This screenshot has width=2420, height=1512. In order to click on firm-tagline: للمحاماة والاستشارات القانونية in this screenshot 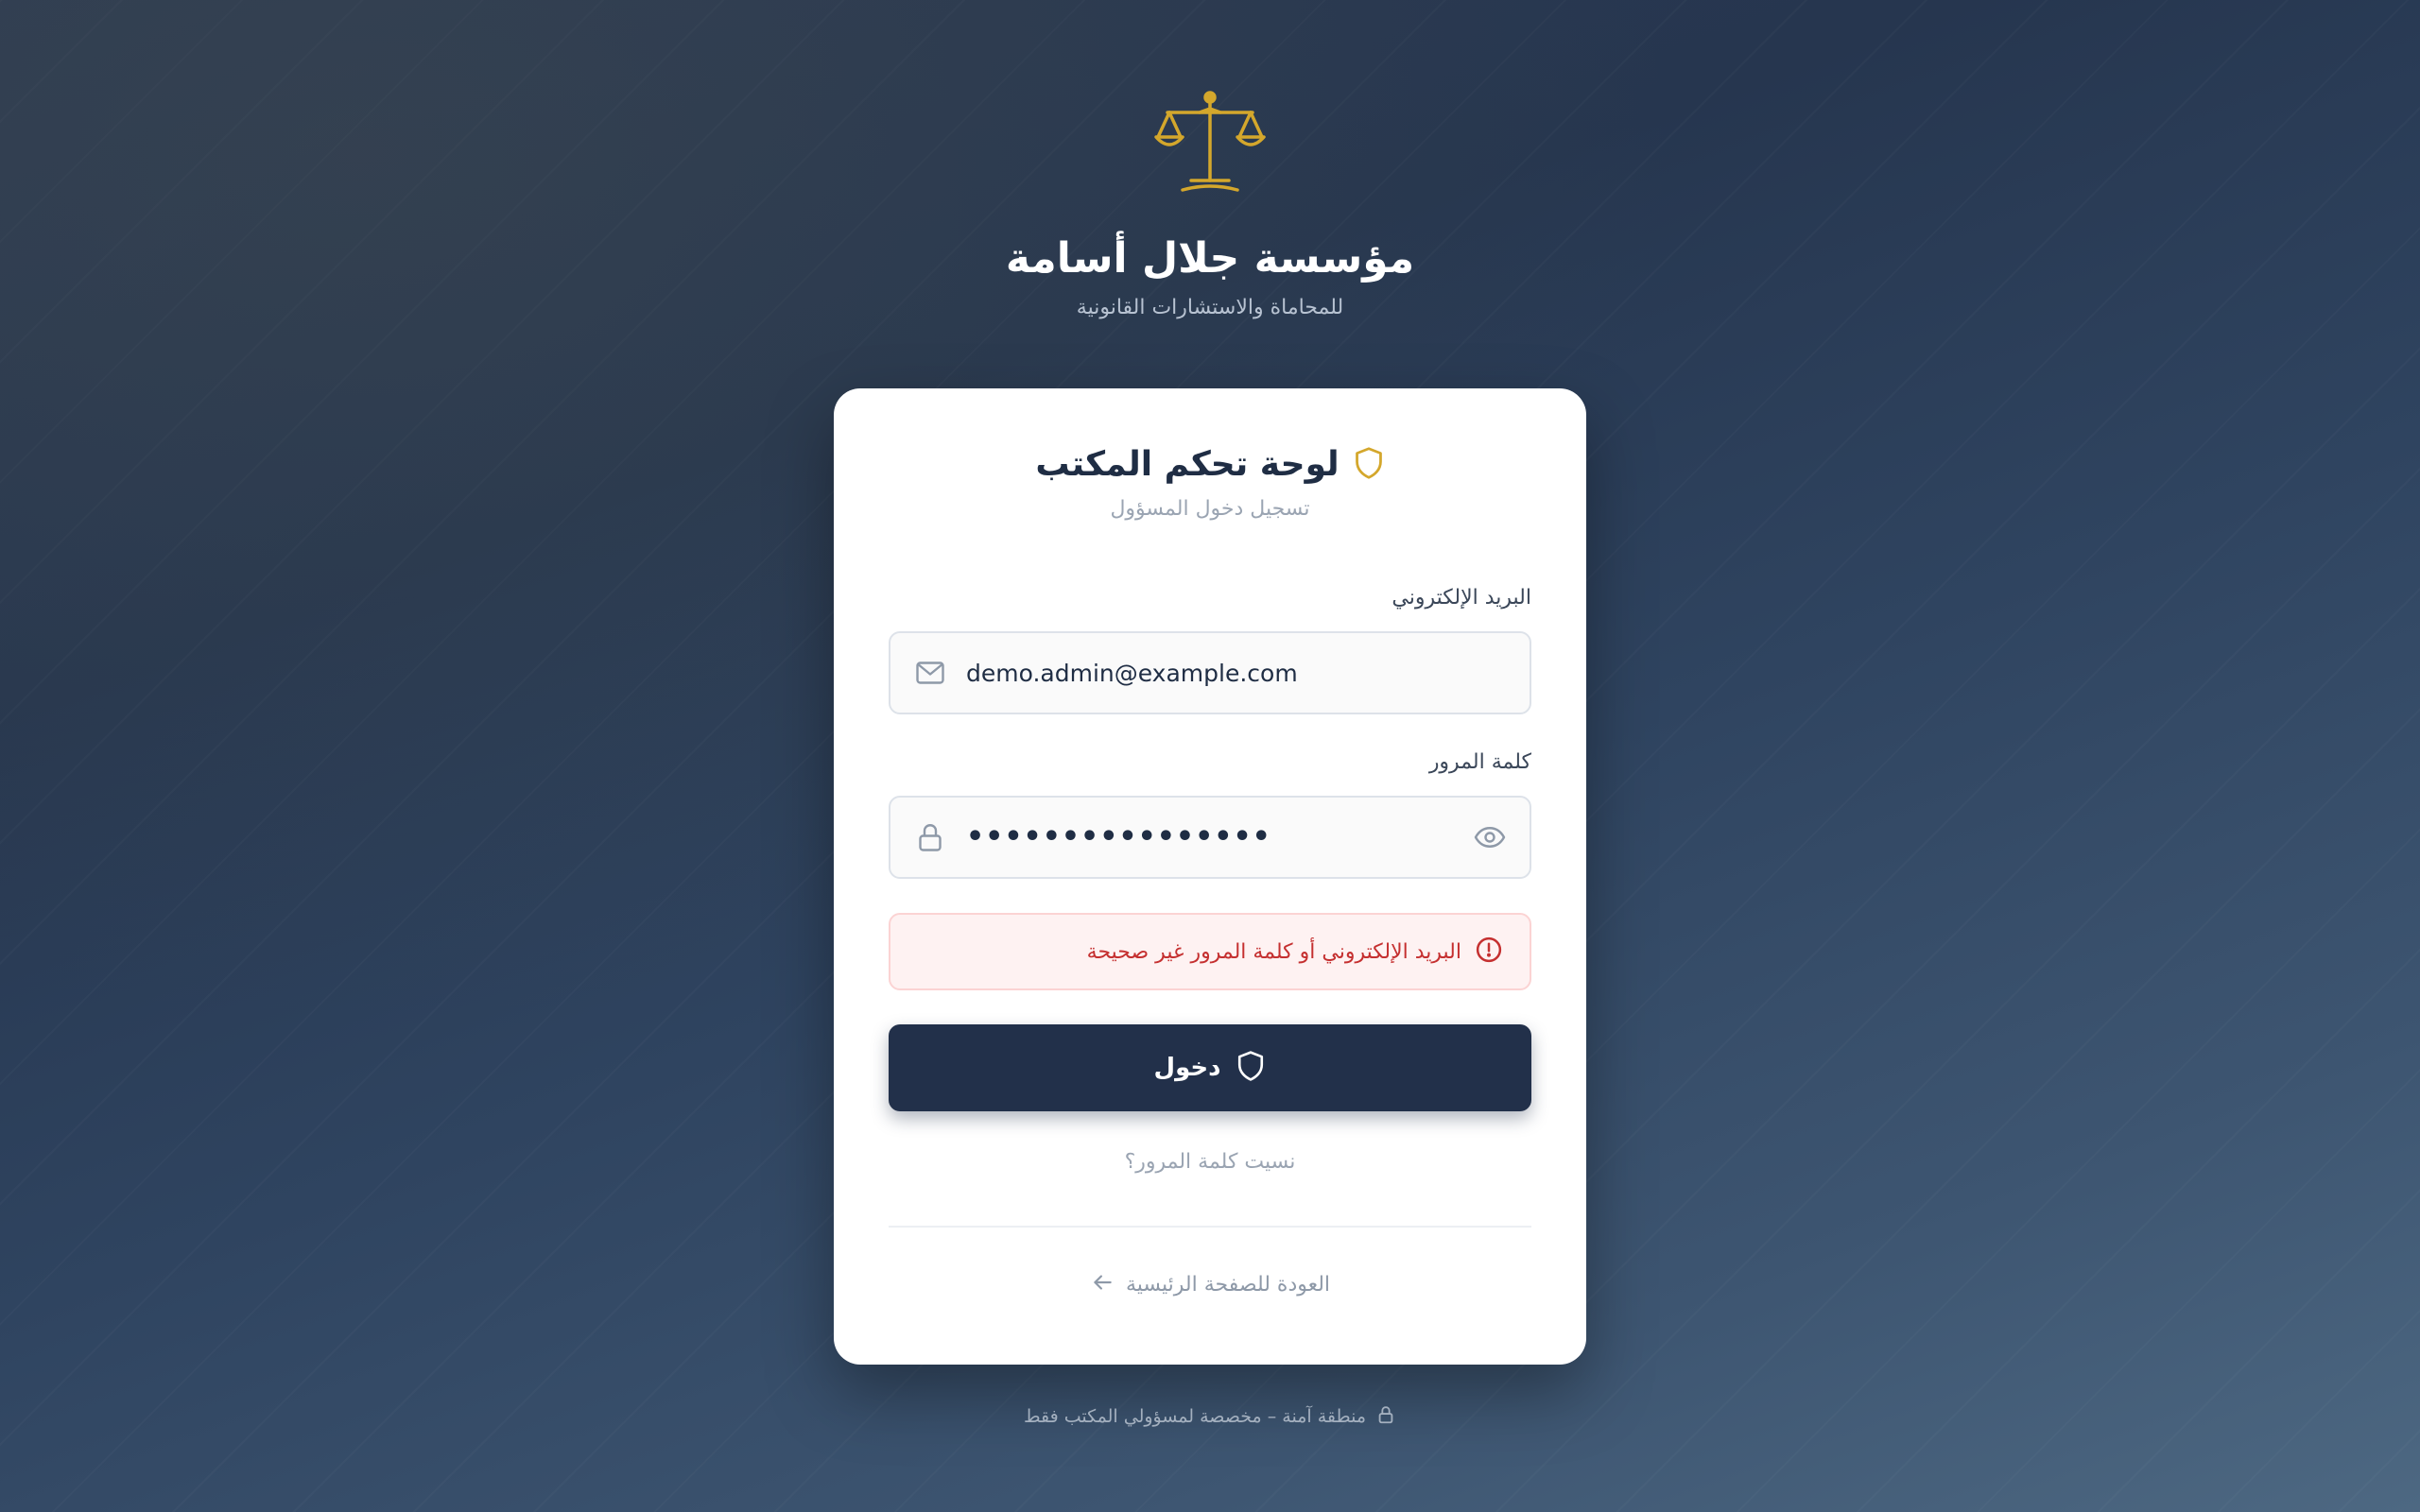, I will do `click(1210, 307)`.